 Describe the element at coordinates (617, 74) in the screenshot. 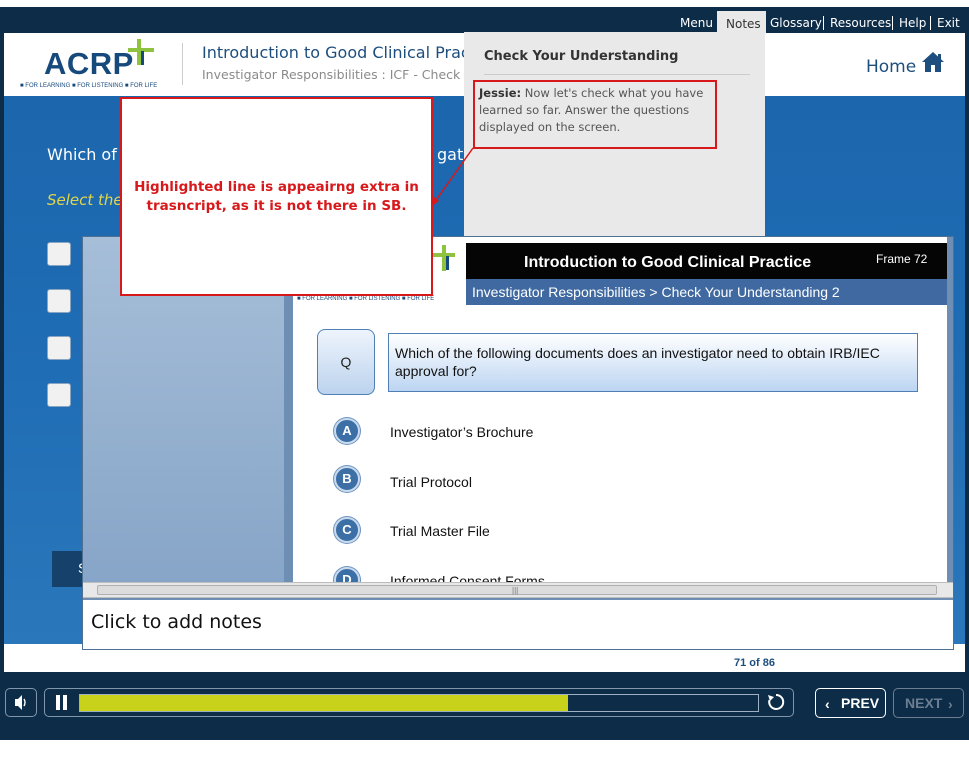

I see `notes-divider` at that location.